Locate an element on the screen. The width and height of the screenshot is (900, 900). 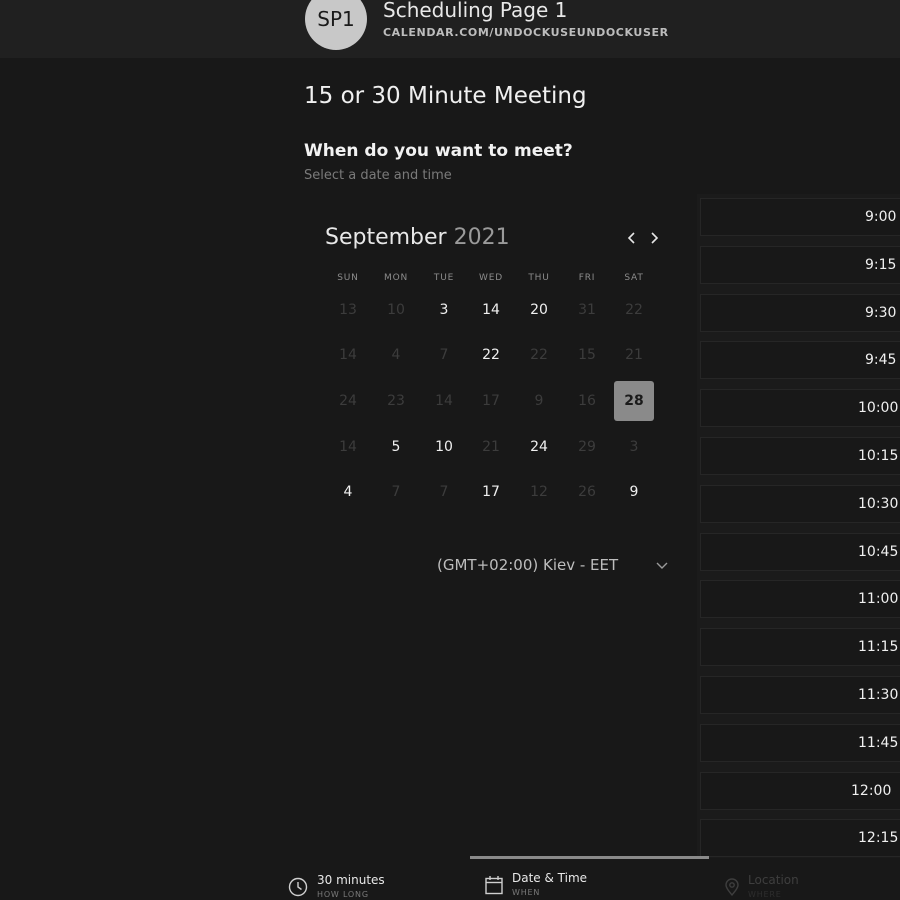
location-pin-icon is located at coordinates (732, 887).